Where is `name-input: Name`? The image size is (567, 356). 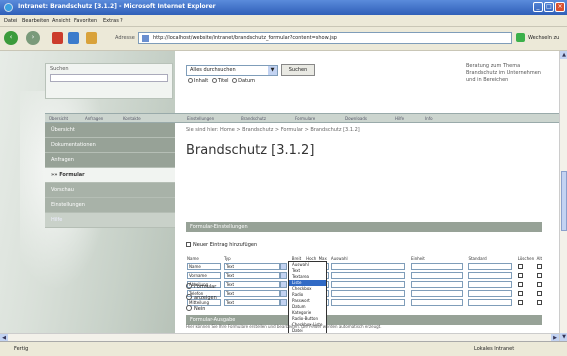 name-input: Name is located at coordinates (204, 266).